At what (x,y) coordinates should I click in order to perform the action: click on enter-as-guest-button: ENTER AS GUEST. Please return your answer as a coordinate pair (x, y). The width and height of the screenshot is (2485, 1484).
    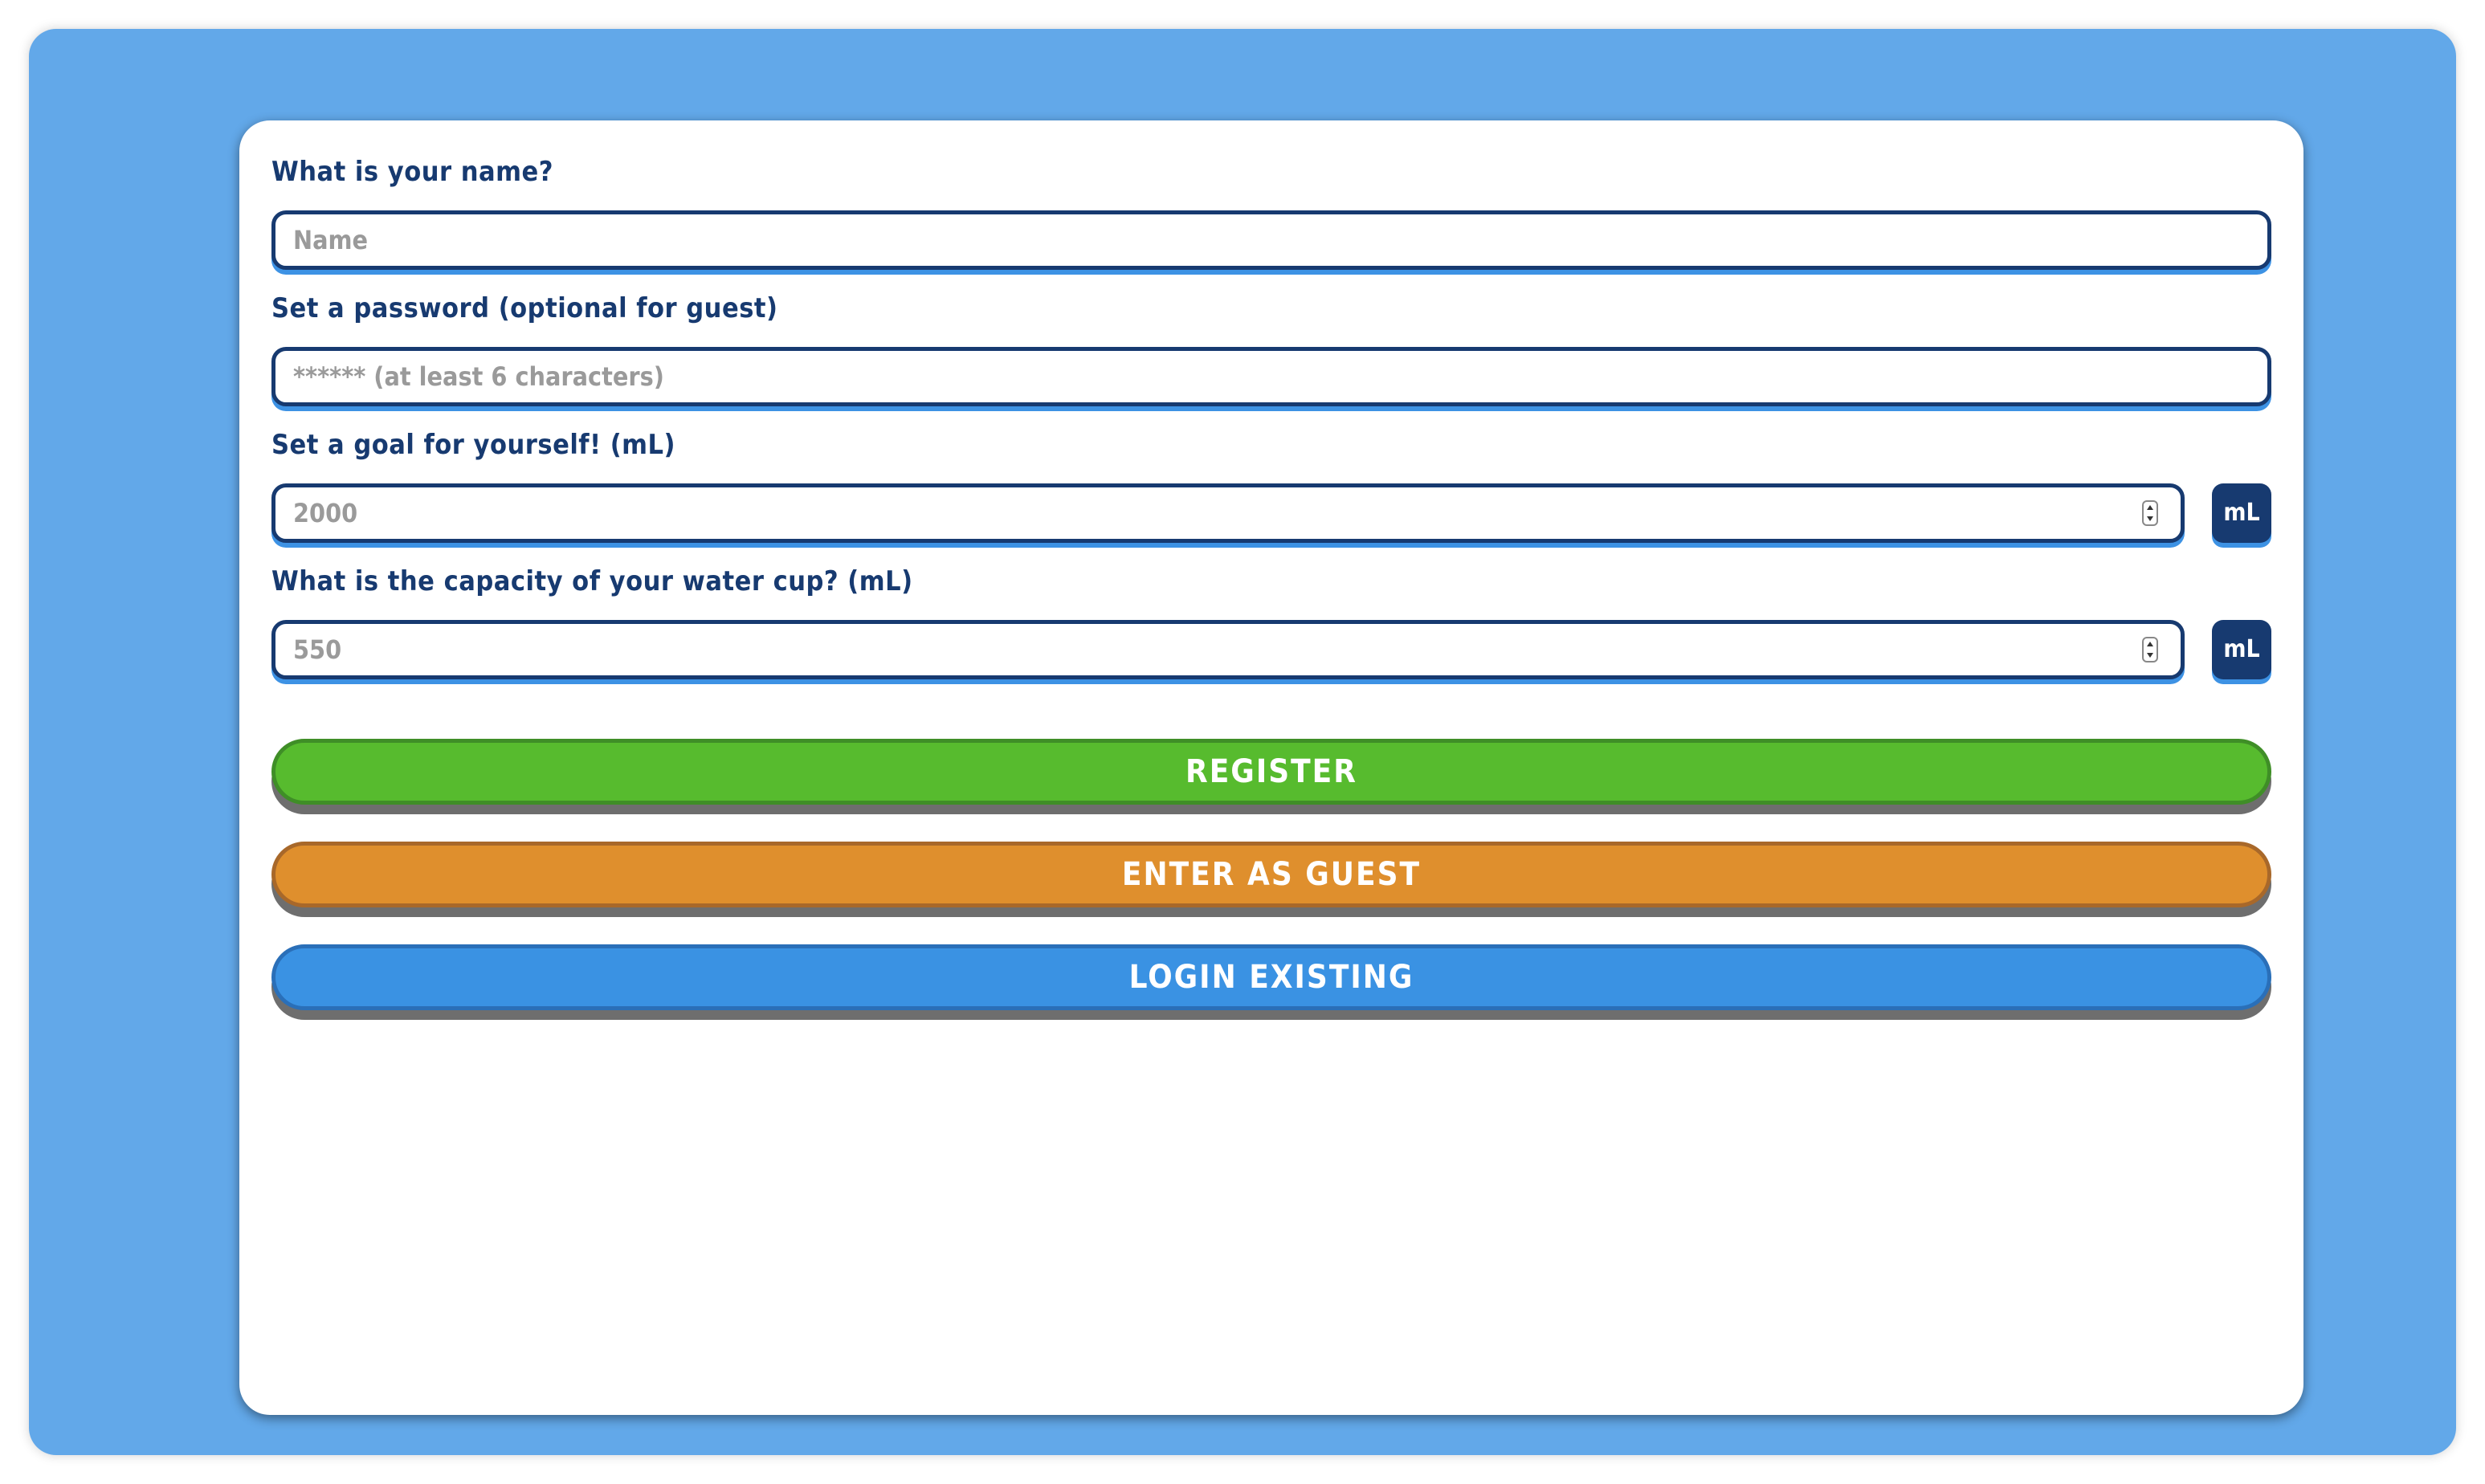
    Looking at the image, I should click on (1271, 874).